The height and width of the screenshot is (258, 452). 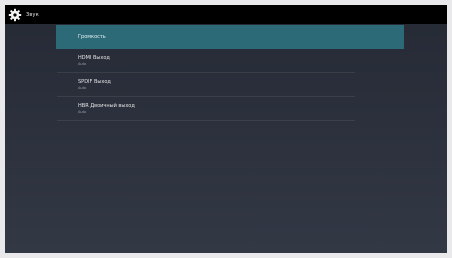 I want to click on title-bar: Звук, so click(x=226, y=14).